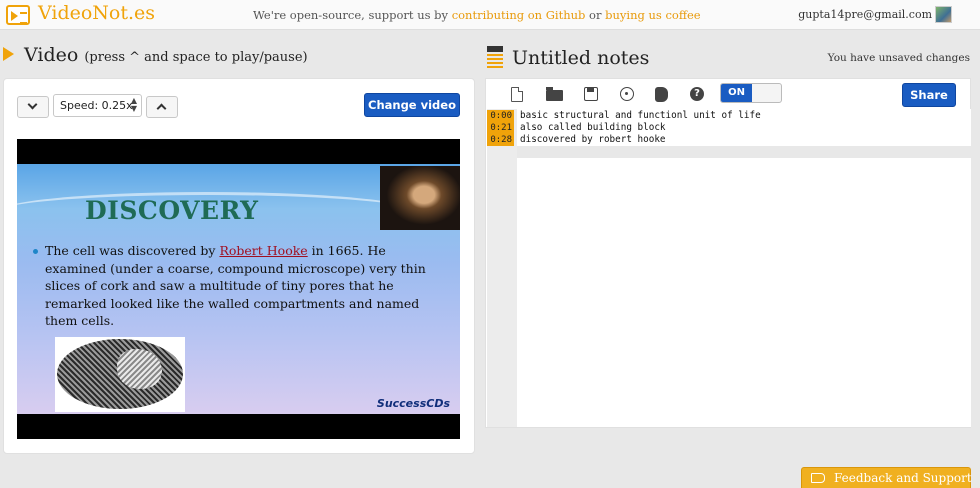 The height and width of the screenshot is (488, 980). Describe the element at coordinates (412, 105) in the screenshot. I see `change-video-button: Change video` at that location.